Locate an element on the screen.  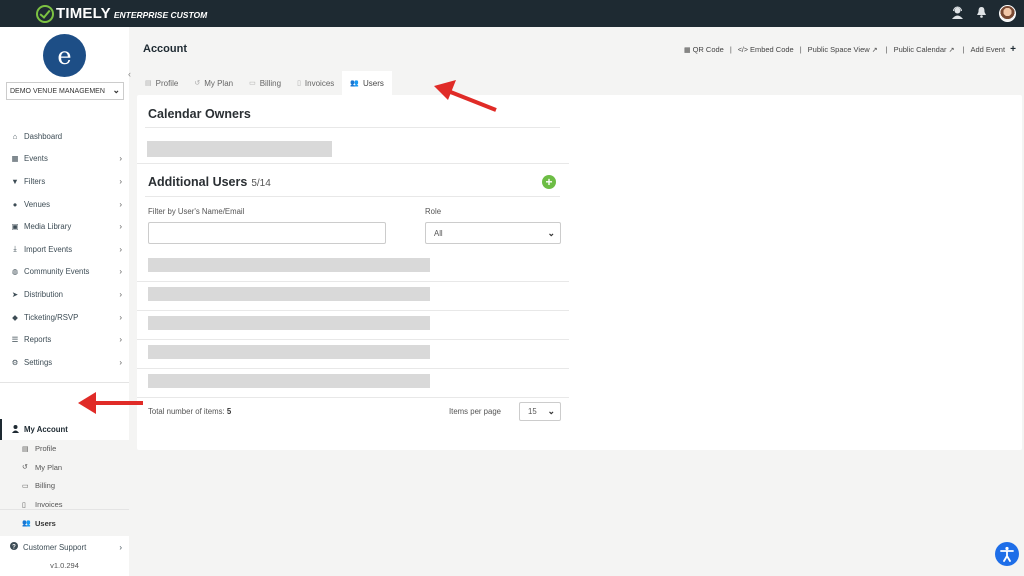
arrow-users-tab is located at coordinates (465, 96).